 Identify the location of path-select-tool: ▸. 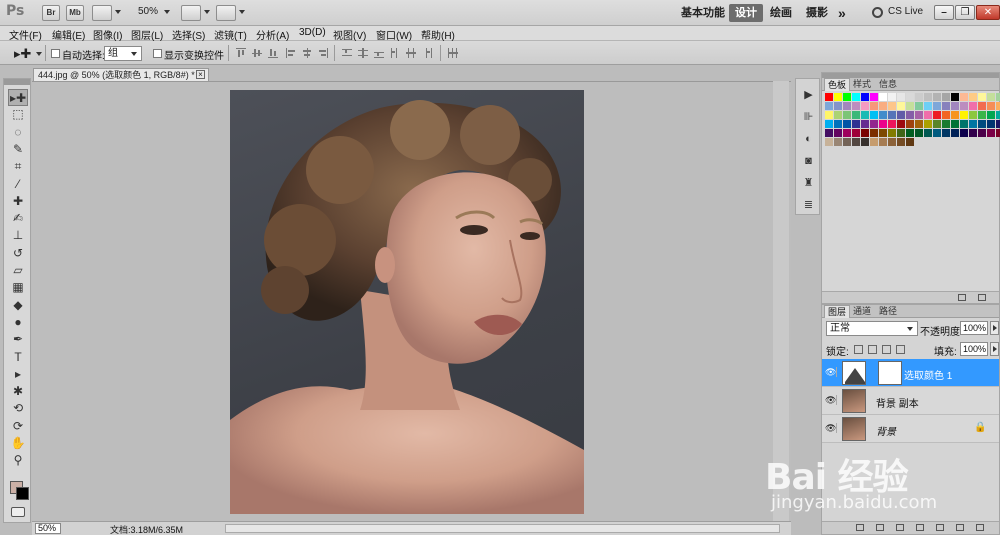
(18, 374).